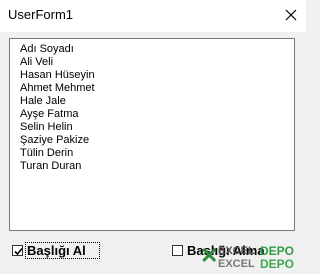  What do you see at coordinates (177, 250) in the screenshot?
I see `checkbox-basligi-alma-box` at bounding box center [177, 250].